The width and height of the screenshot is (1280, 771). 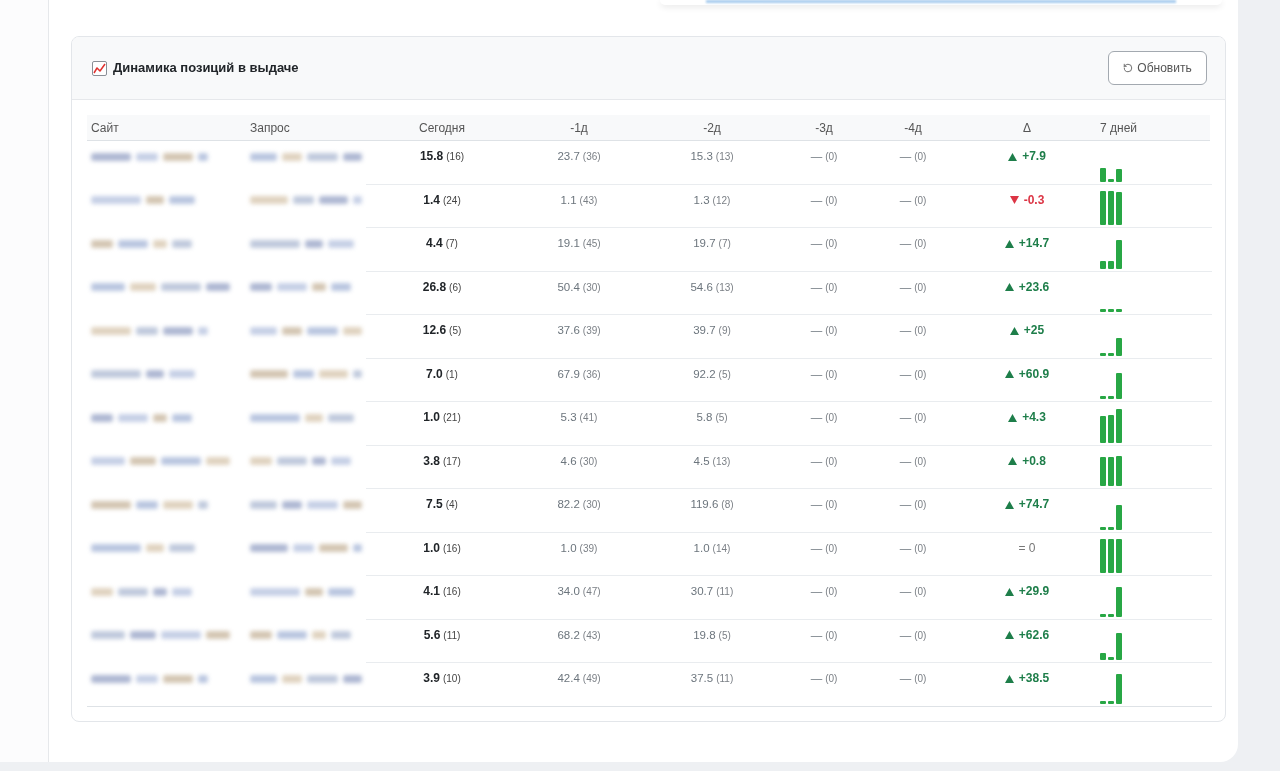 I want to click on triangle-down-icon, so click(x=1014, y=200).